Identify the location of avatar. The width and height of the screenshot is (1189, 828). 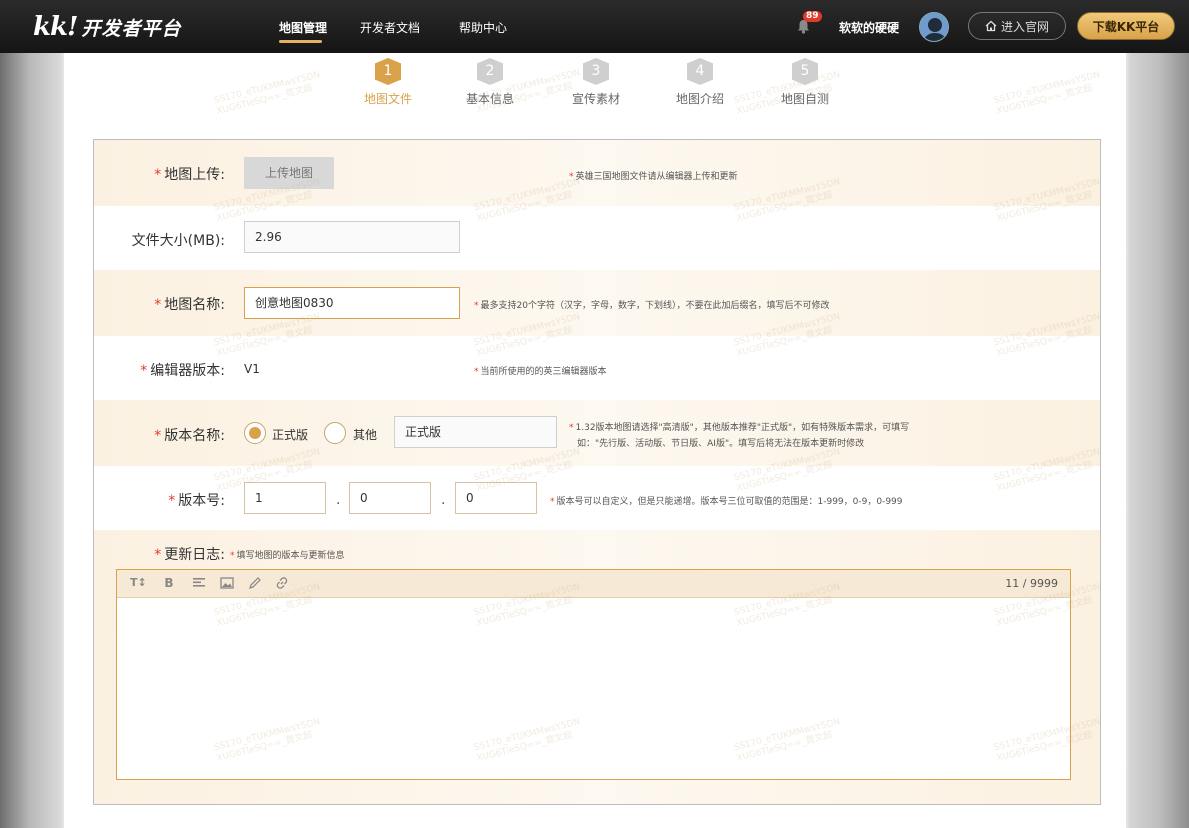
(934, 27).